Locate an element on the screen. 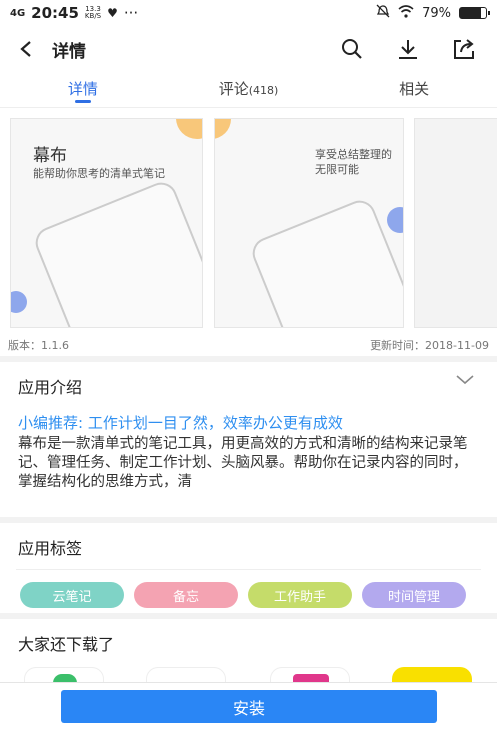 This screenshot has height=729, width=497. page-title: 详情 is located at coordinates (69, 51).